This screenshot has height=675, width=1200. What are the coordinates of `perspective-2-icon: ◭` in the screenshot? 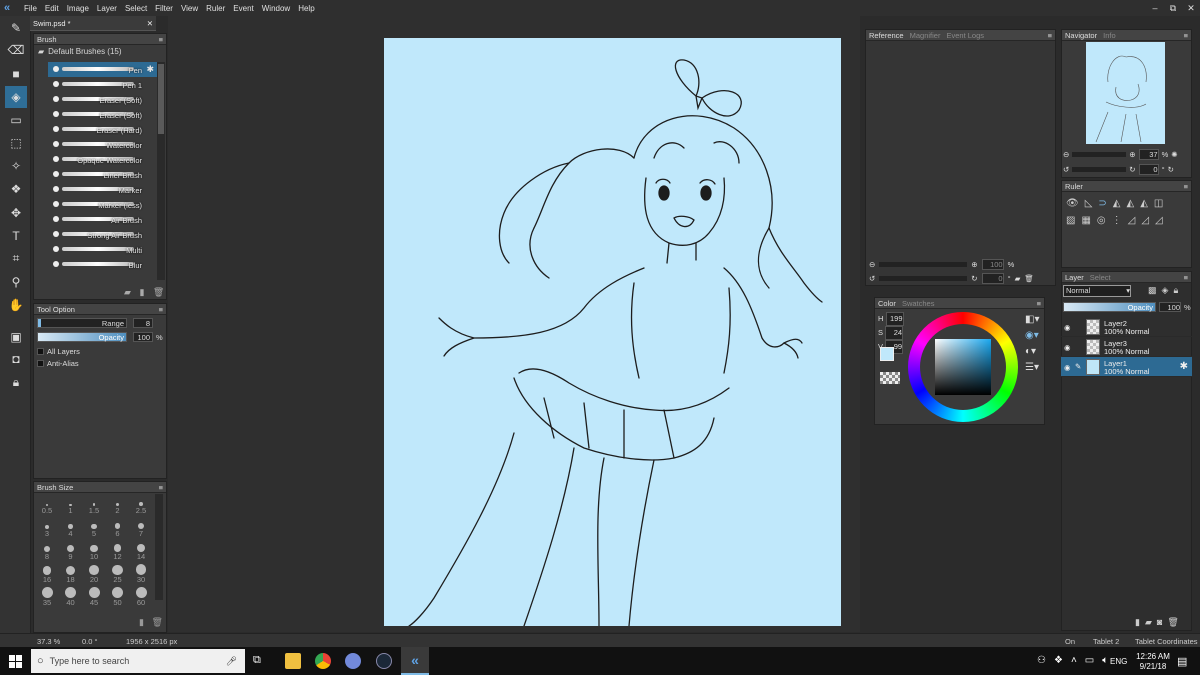 It's located at (1131, 203).